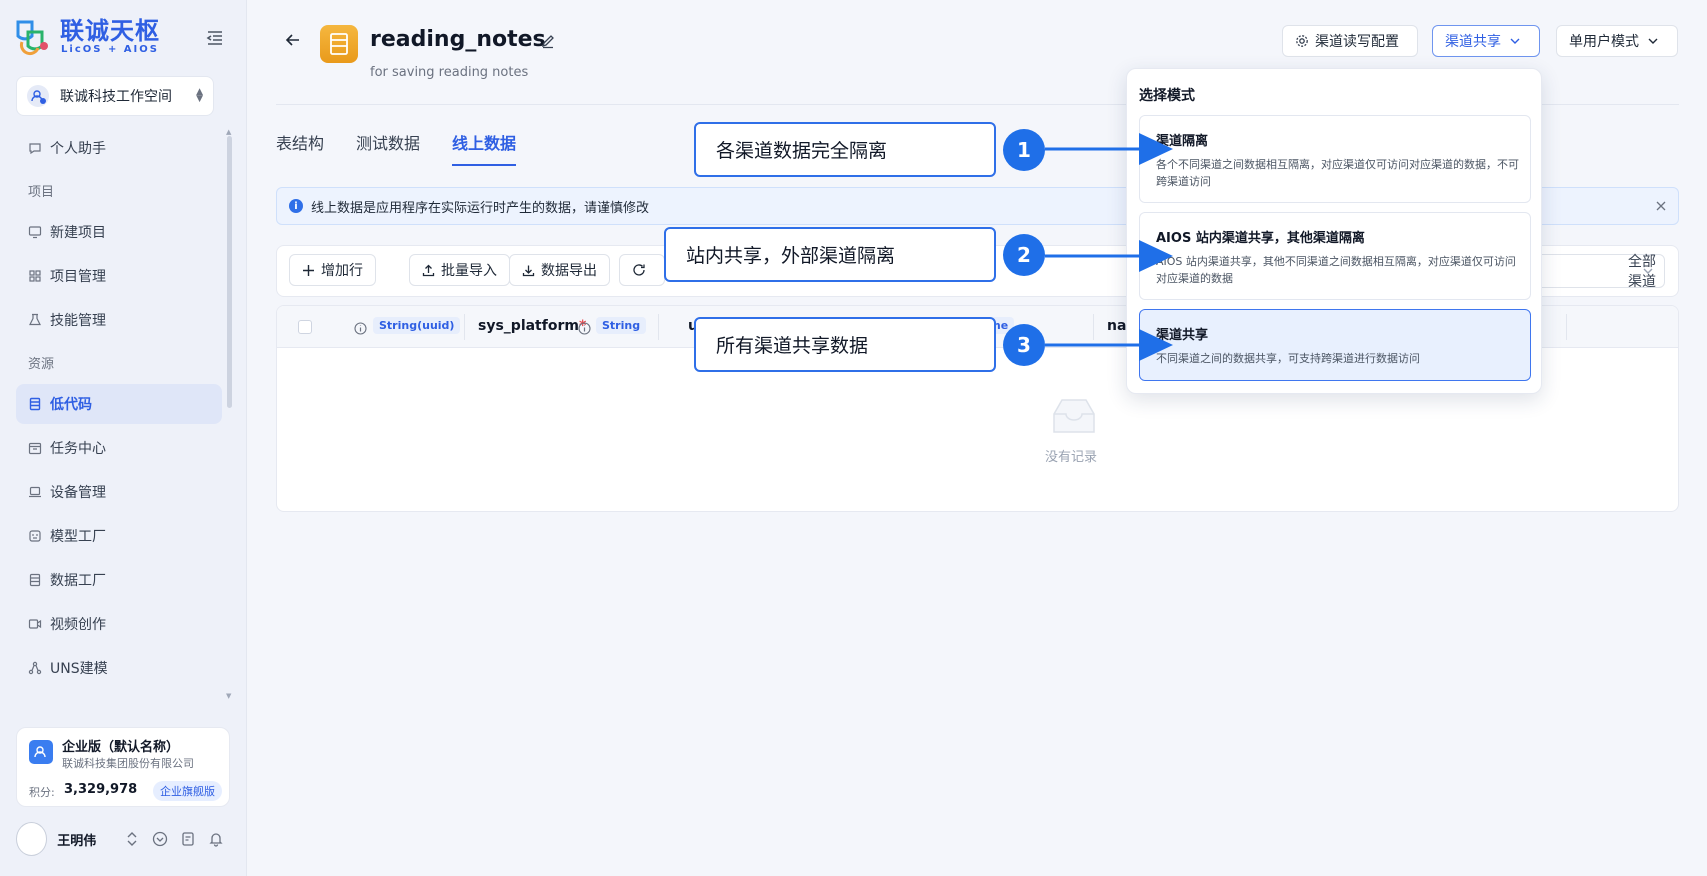 The image size is (1707, 876). What do you see at coordinates (1074, 416) in the screenshot?
I see `empty-inbox-icon` at bounding box center [1074, 416].